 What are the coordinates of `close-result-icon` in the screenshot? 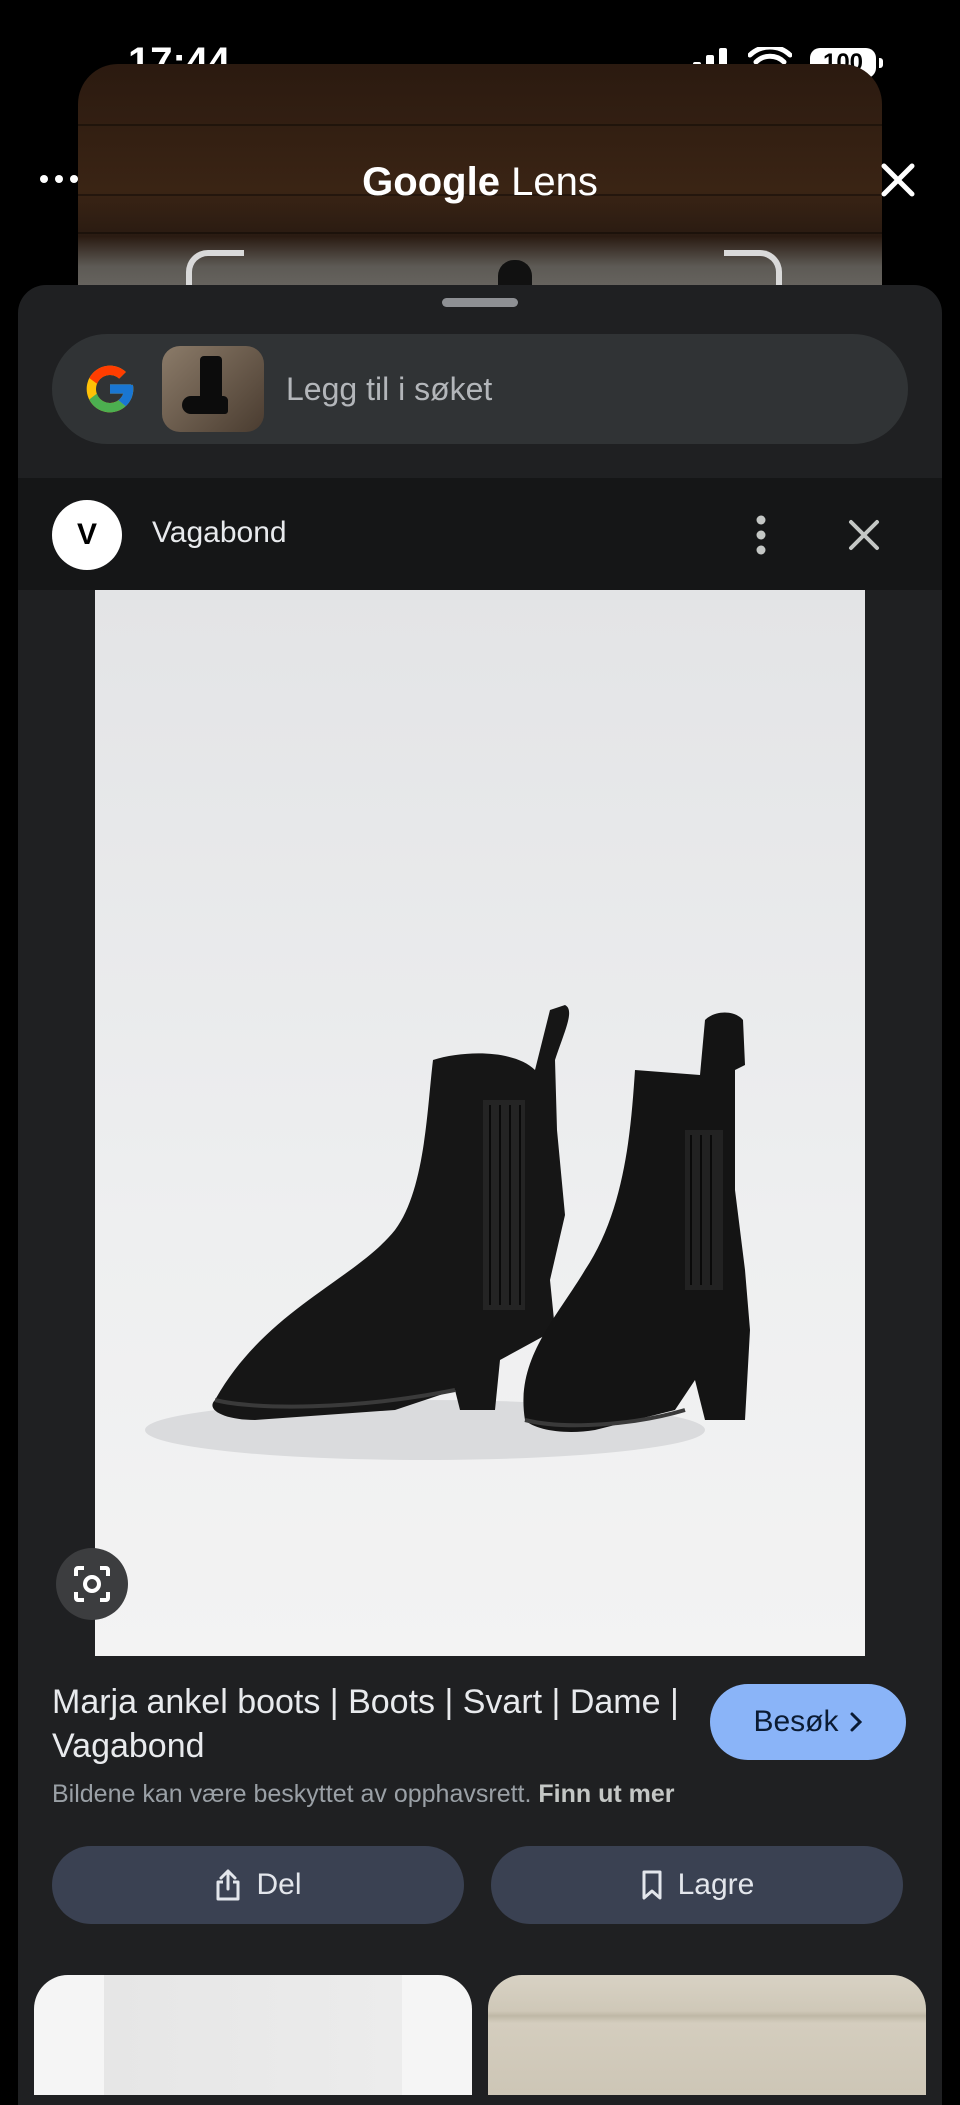 It's located at (864, 535).